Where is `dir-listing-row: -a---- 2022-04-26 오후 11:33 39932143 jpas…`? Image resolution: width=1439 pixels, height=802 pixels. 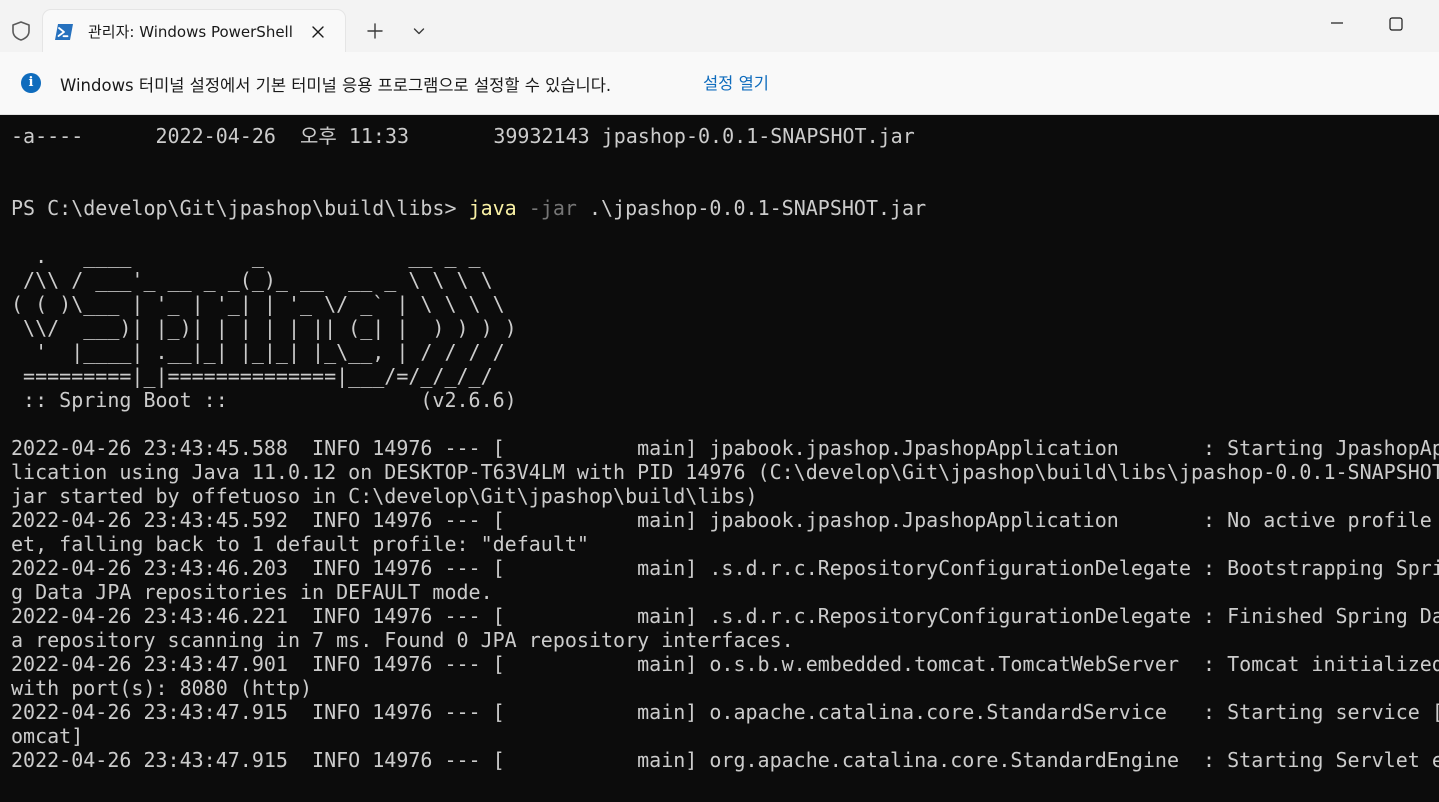 dir-listing-row: -a---- 2022-04-26 오후 11:33 39932143 jpas… is located at coordinates (463, 136).